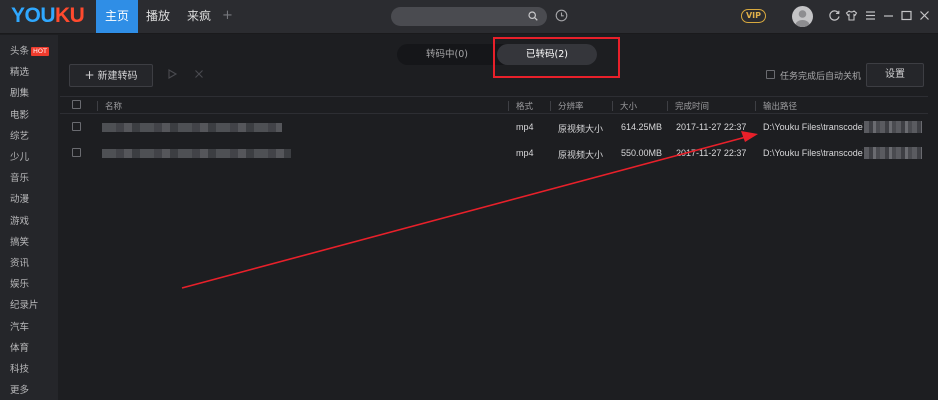 This screenshot has height=400, width=938. Describe the element at coordinates (906, 15) in the screenshot. I see `maximize-icon` at that location.